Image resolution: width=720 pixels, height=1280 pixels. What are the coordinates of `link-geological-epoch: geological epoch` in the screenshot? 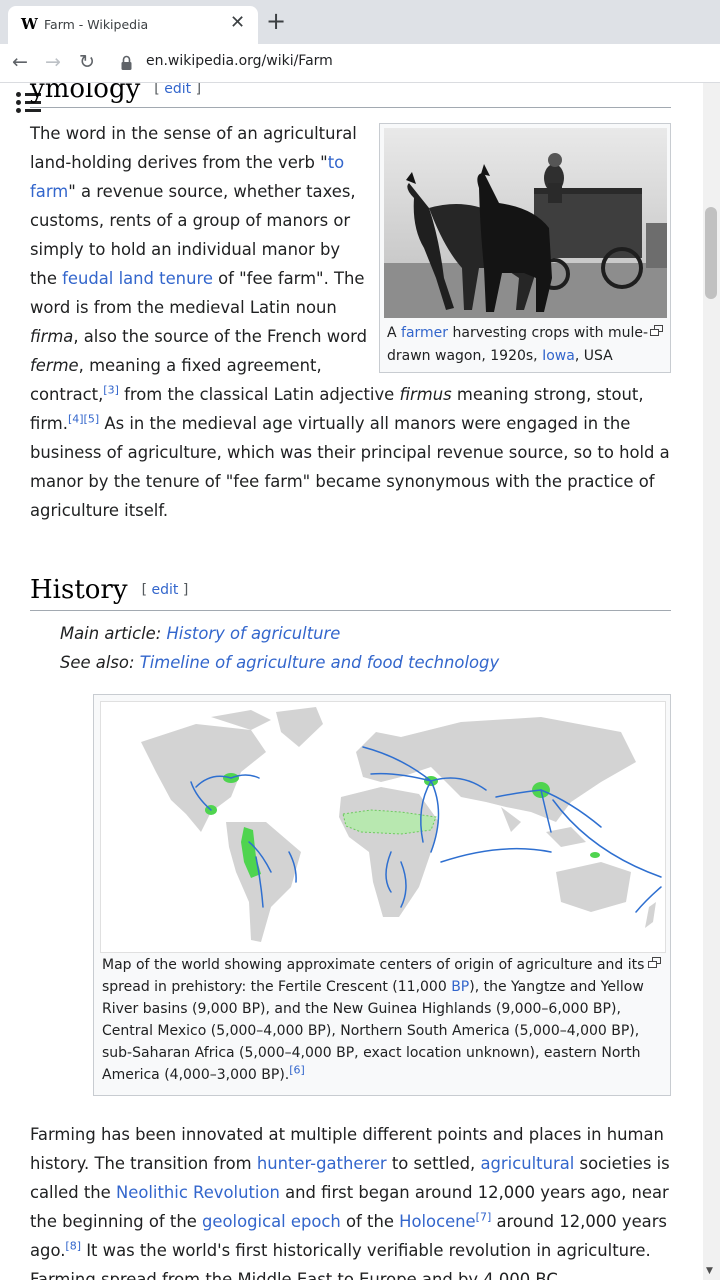 It's located at (271, 1221).